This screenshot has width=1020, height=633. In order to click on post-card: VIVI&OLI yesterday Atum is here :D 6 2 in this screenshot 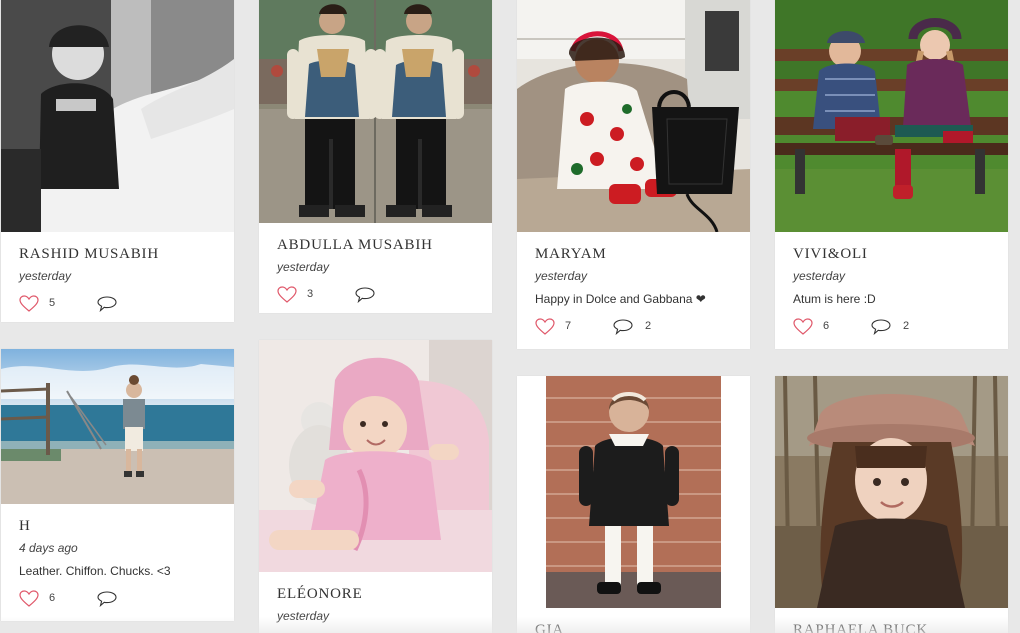, I will do `click(891, 174)`.